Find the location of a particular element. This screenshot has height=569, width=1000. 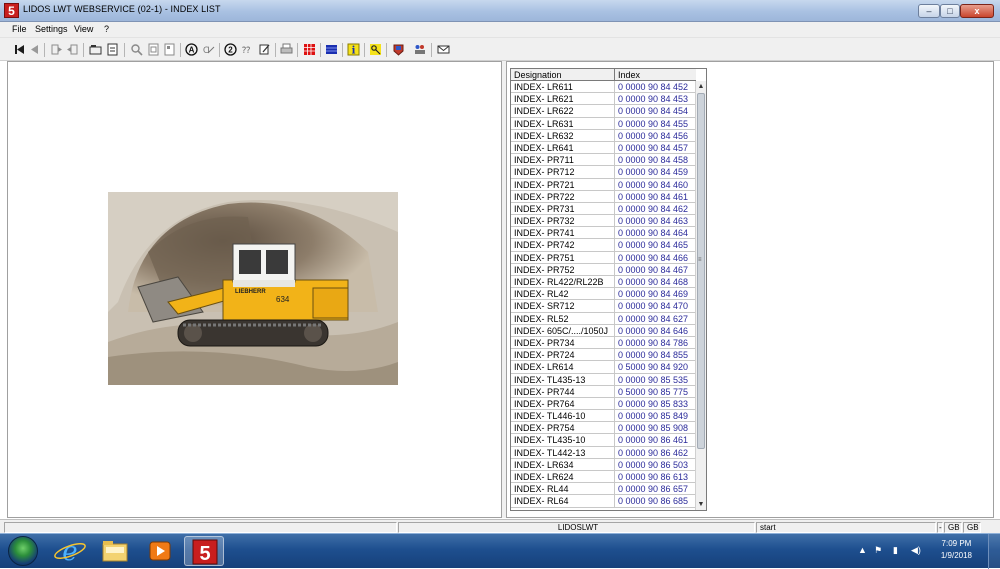

designation-cell: INDEX- LR621 is located at coordinates (563, 99).